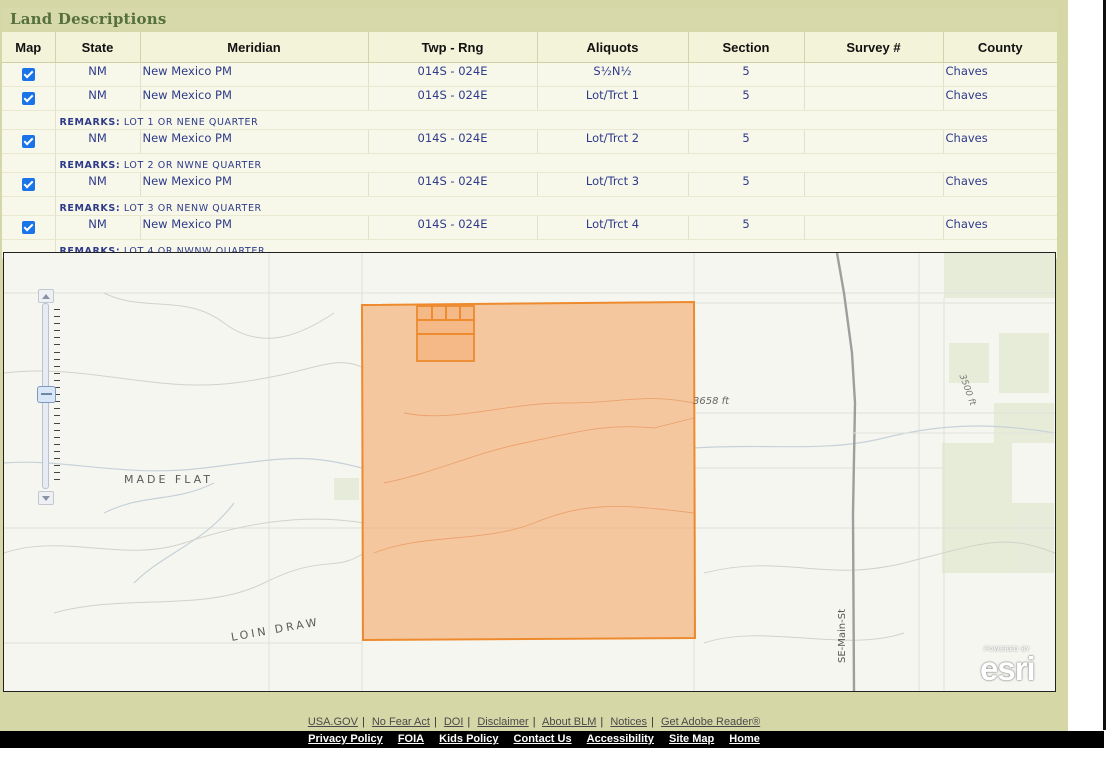 Image resolution: width=1115 pixels, height=757 pixels. Describe the element at coordinates (88, 19) in the screenshot. I see `section-title: Land Descriptions` at that location.